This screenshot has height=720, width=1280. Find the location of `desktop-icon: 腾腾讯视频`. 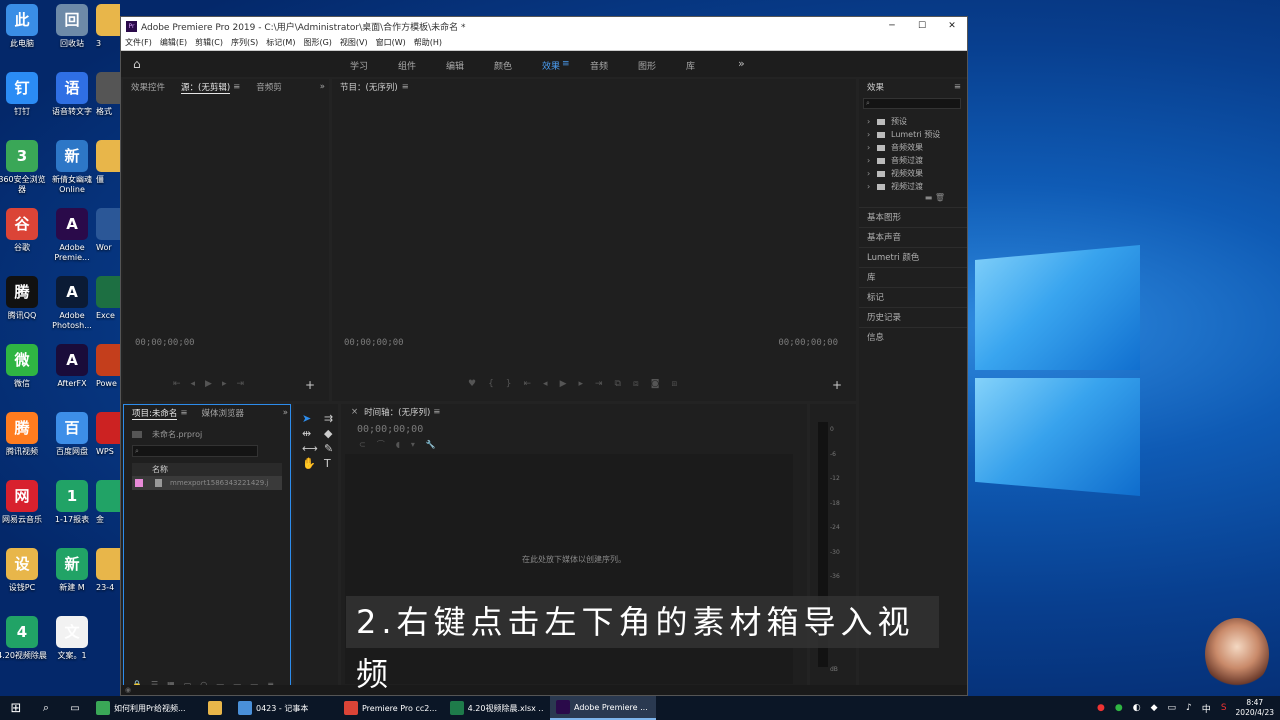

desktop-icon: 腾腾讯视频 is located at coordinates (23, 434).